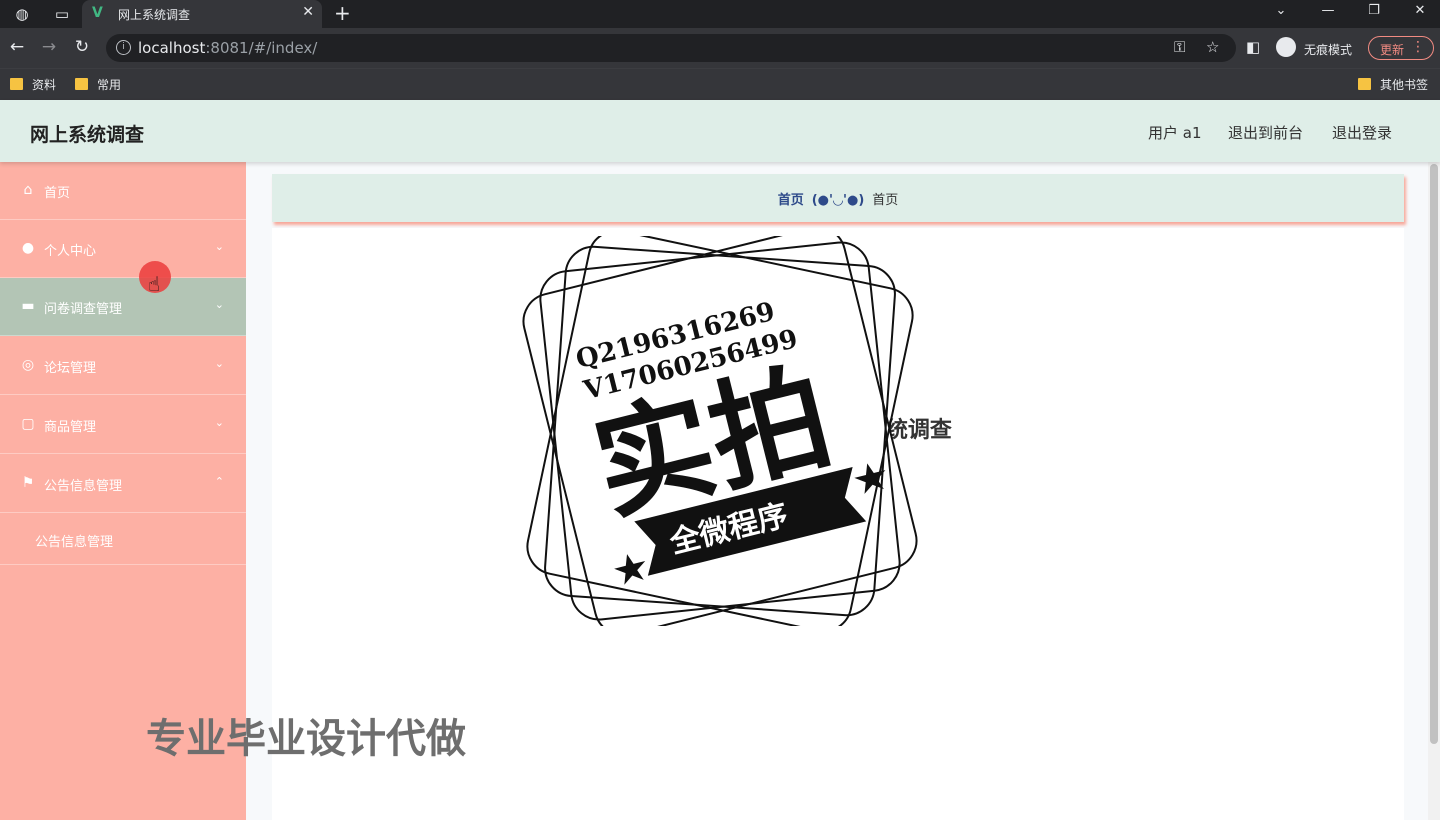 This screenshot has height=820, width=1440. I want to click on breadcrumb: 首页 (●'◡'●) 首页, so click(838, 198).